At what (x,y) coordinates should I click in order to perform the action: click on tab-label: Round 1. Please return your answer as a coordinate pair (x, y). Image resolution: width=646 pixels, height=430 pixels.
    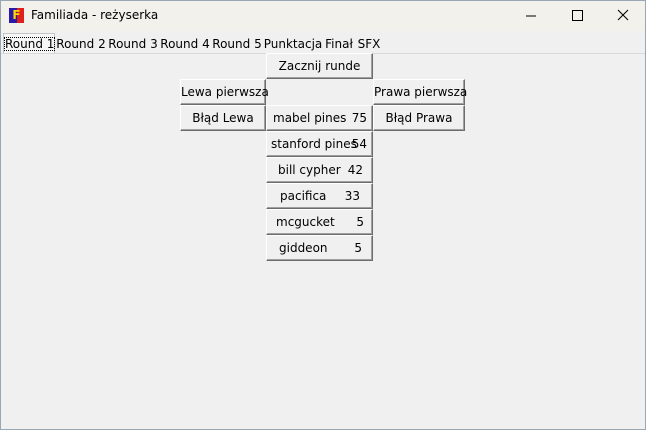
    Looking at the image, I should click on (30, 44).